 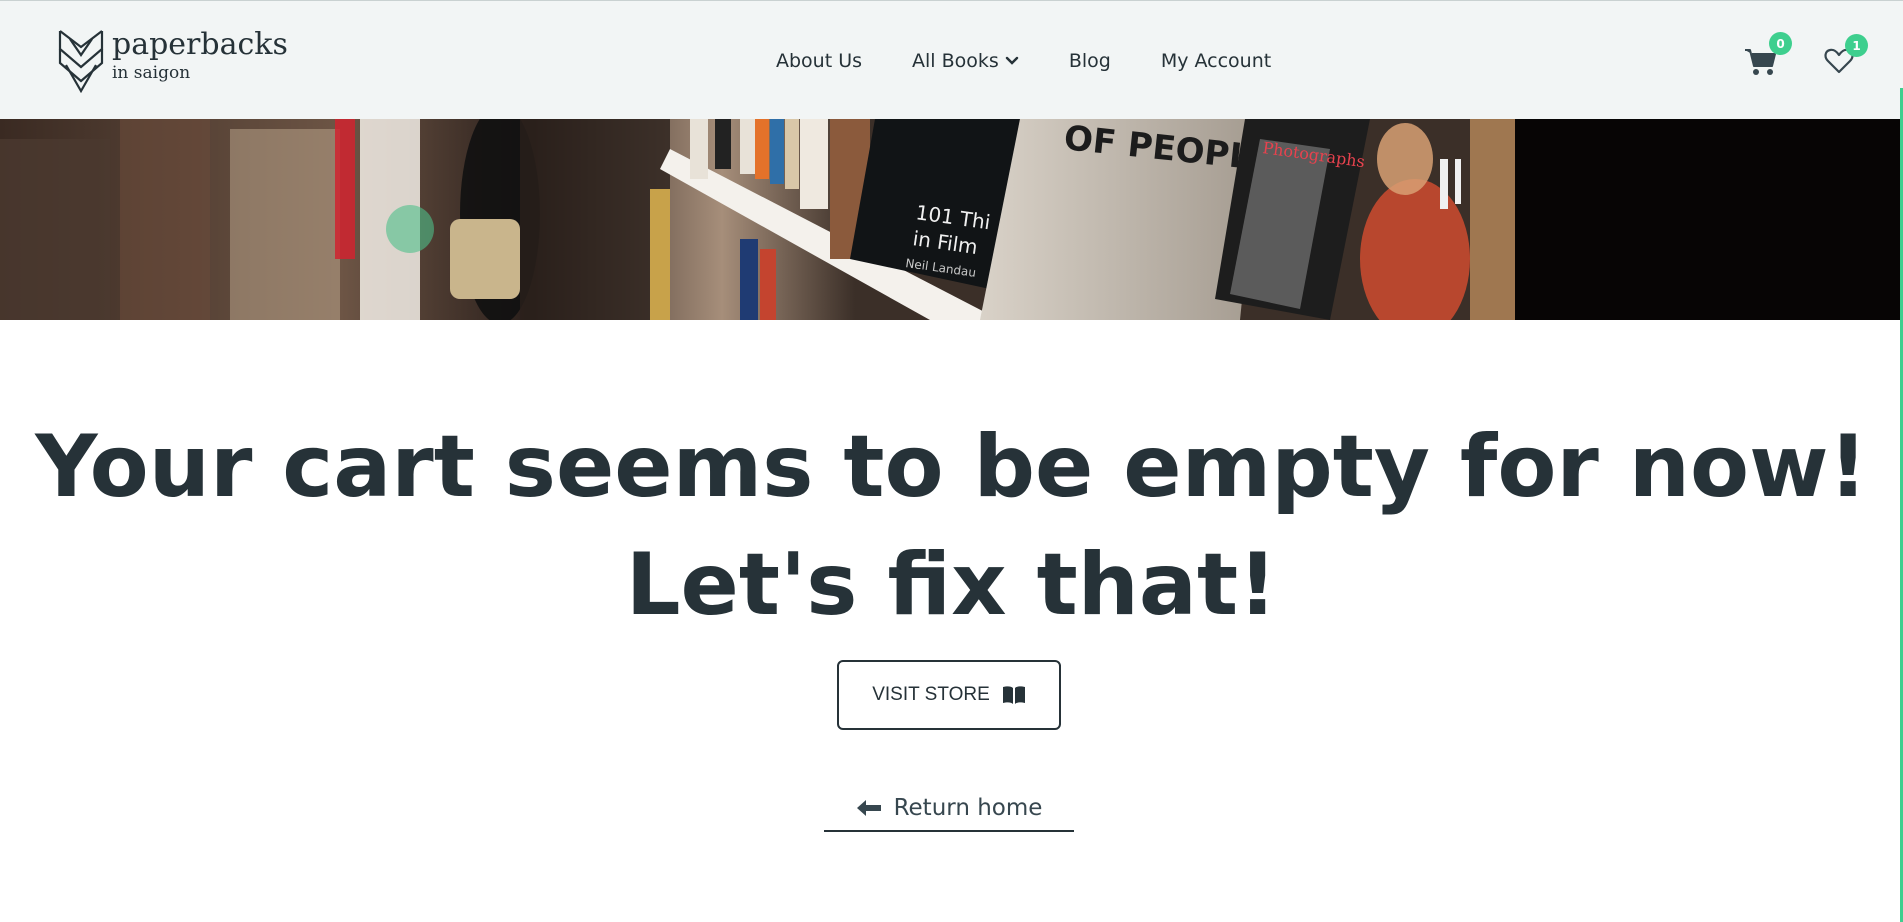 I want to click on wishlist-count-badge: 1, so click(x=1856, y=45).